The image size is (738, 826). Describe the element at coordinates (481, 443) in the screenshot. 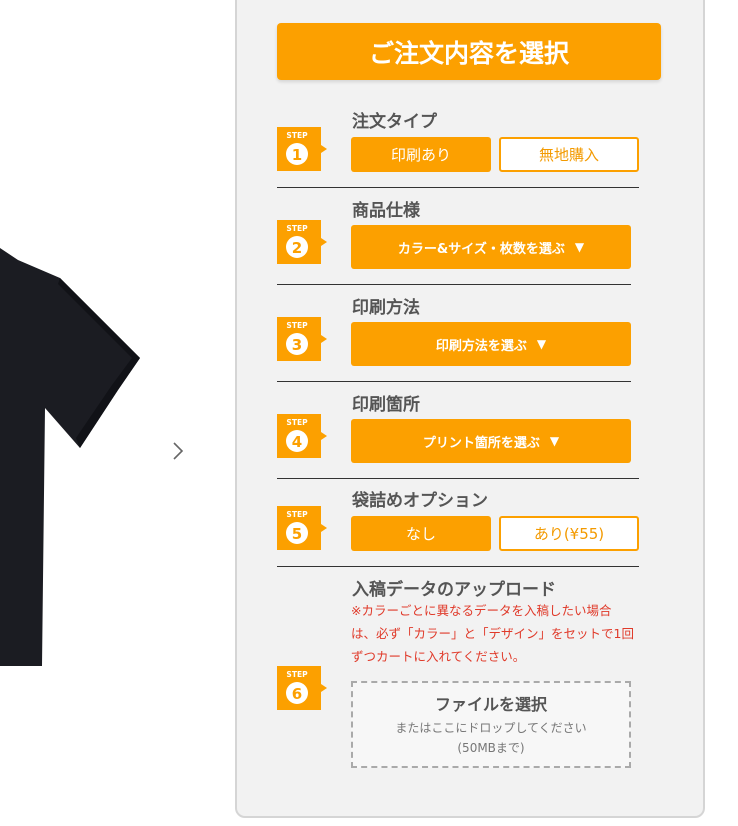

I see `print-location-select-label: プリント箇所を選ぶ` at that location.